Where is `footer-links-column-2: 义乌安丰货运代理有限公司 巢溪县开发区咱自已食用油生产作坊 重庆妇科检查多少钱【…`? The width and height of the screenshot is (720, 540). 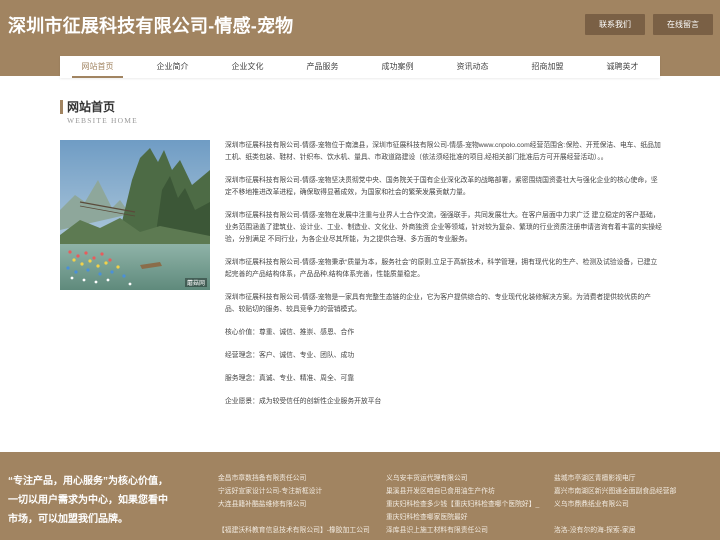
footer-links-column-2: 义乌安丰货运代理有限公司 巢溪县开发区咱自已食用油生产作坊 重庆妇科检查多少钱【… is located at coordinates (462, 504).